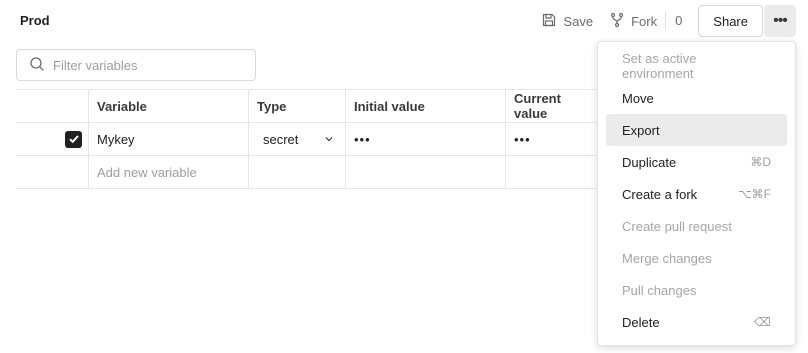 The image size is (808, 353). Describe the element at coordinates (696, 130) in the screenshot. I see `menu-item-export: Export` at that location.